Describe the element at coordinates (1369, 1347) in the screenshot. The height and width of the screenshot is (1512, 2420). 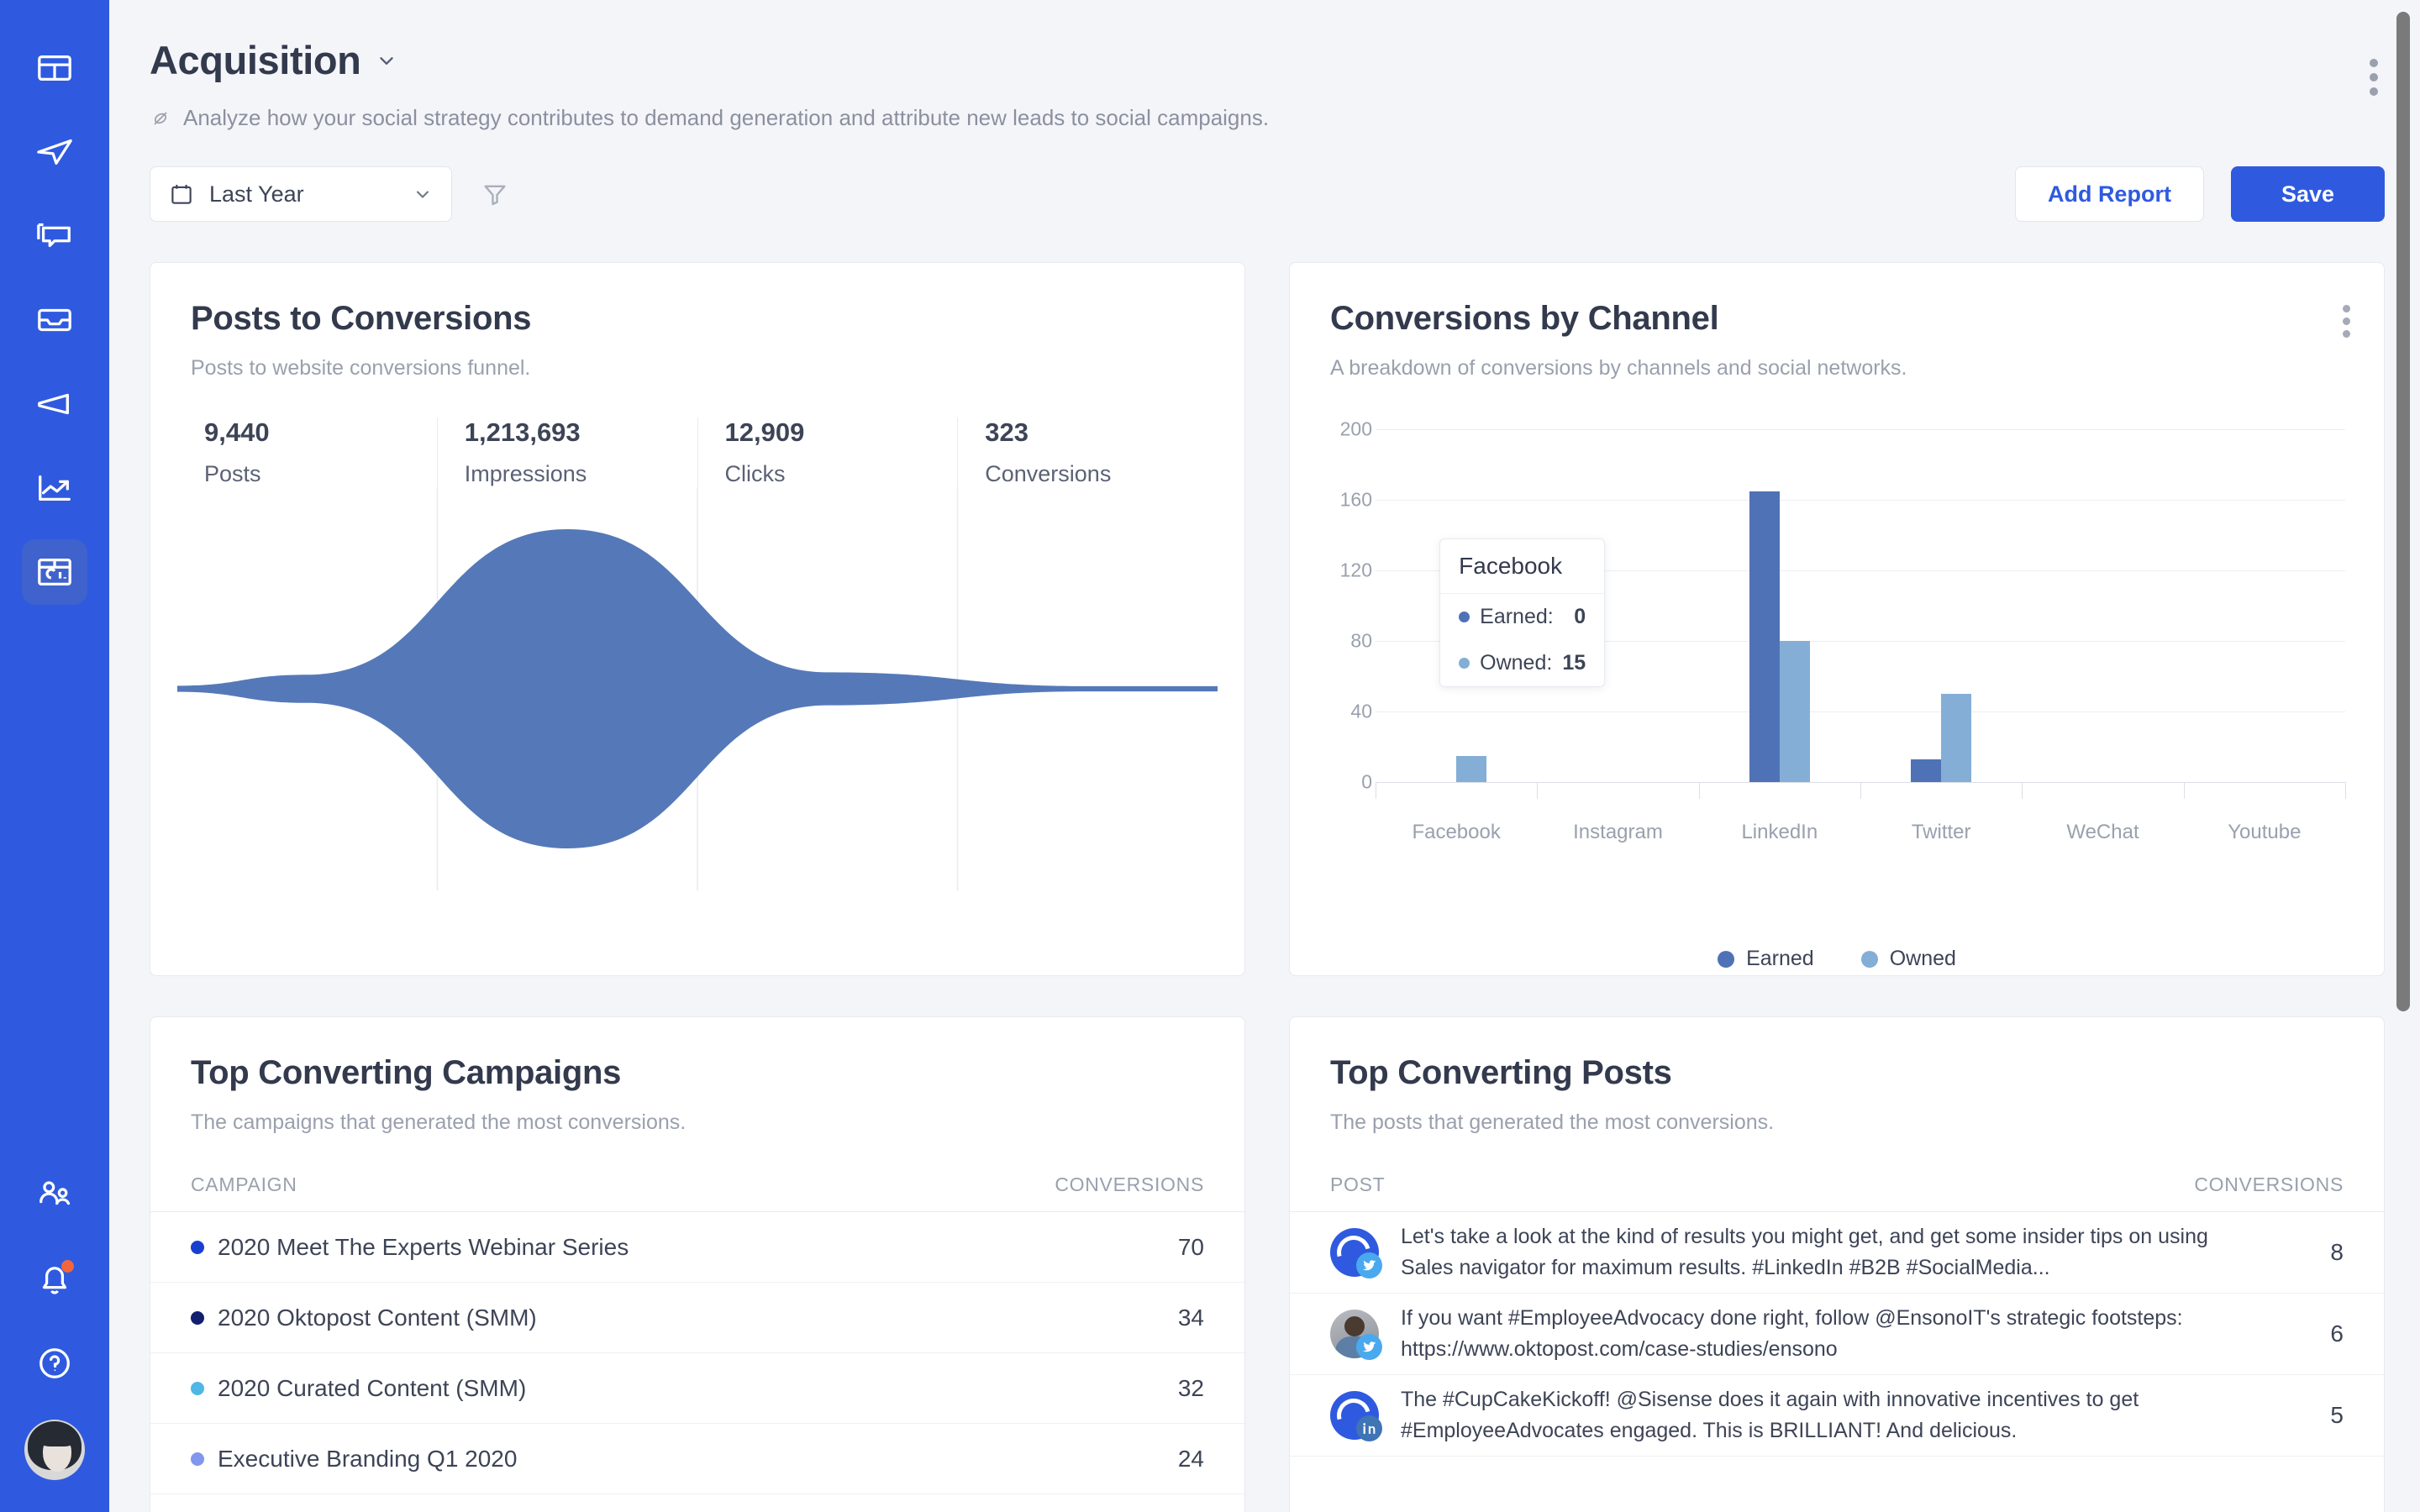
I see `twitter-icon` at that location.